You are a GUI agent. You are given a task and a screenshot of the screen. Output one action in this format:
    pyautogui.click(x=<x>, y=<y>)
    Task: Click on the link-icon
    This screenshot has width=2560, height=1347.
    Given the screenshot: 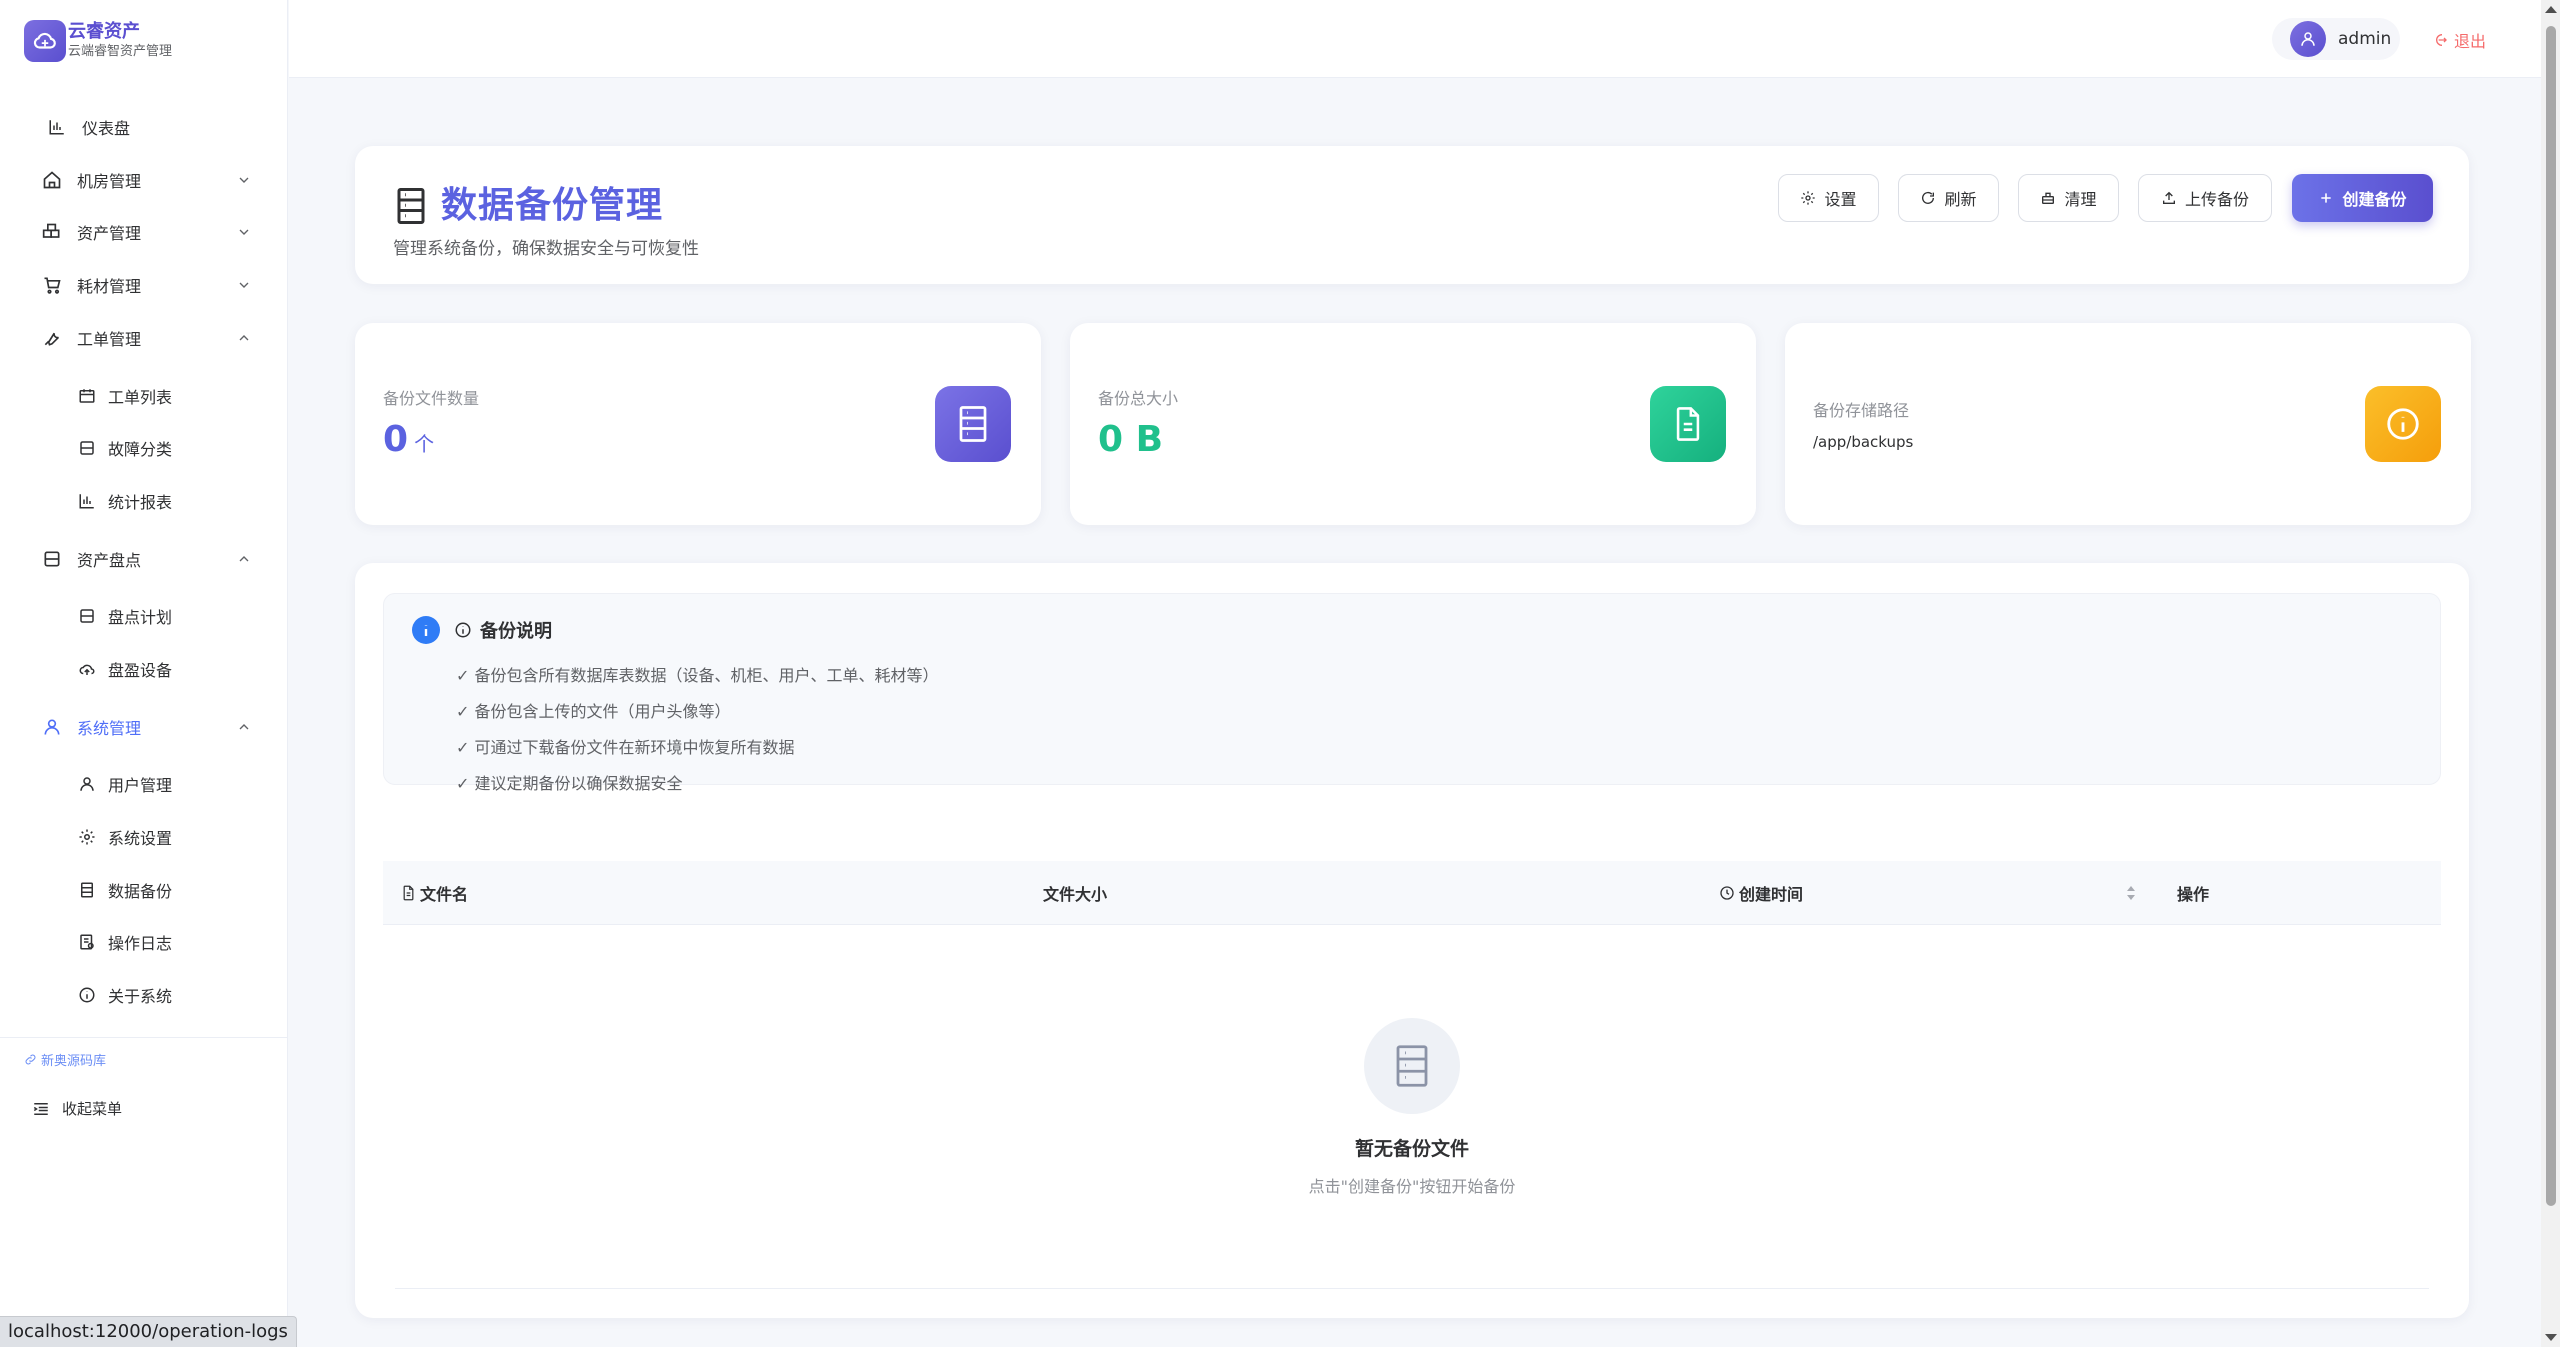 What is the action you would take?
    pyautogui.click(x=30, y=1059)
    